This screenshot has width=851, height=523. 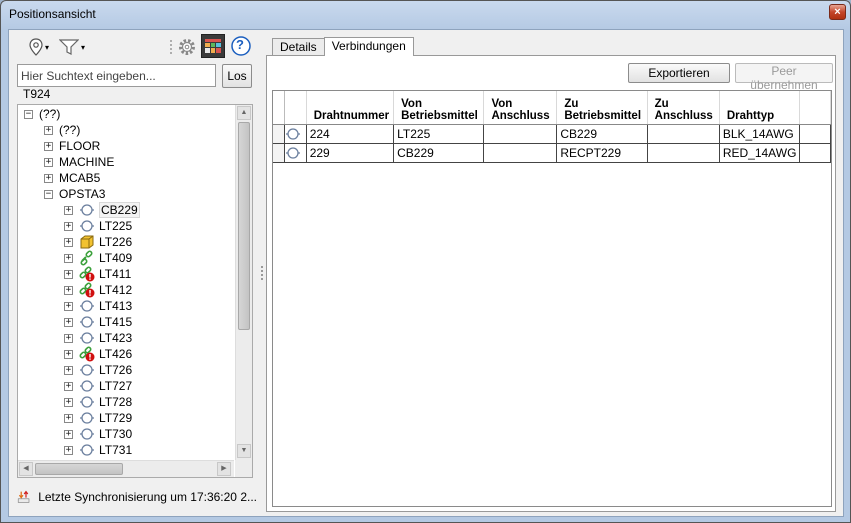 I want to click on scroll-left-icon: ◀, so click(x=26, y=469).